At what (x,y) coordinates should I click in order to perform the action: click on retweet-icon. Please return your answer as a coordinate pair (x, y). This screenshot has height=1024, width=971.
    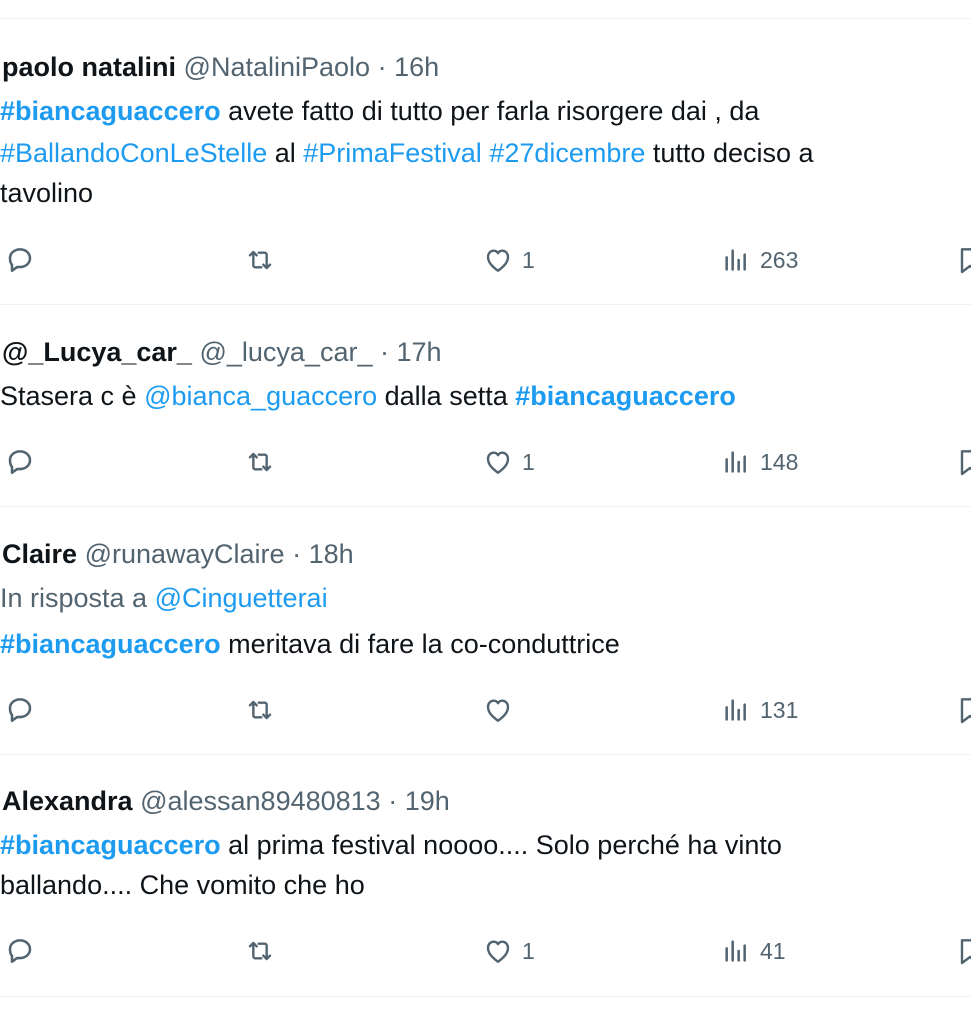
    Looking at the image, I should click on (260, 951).